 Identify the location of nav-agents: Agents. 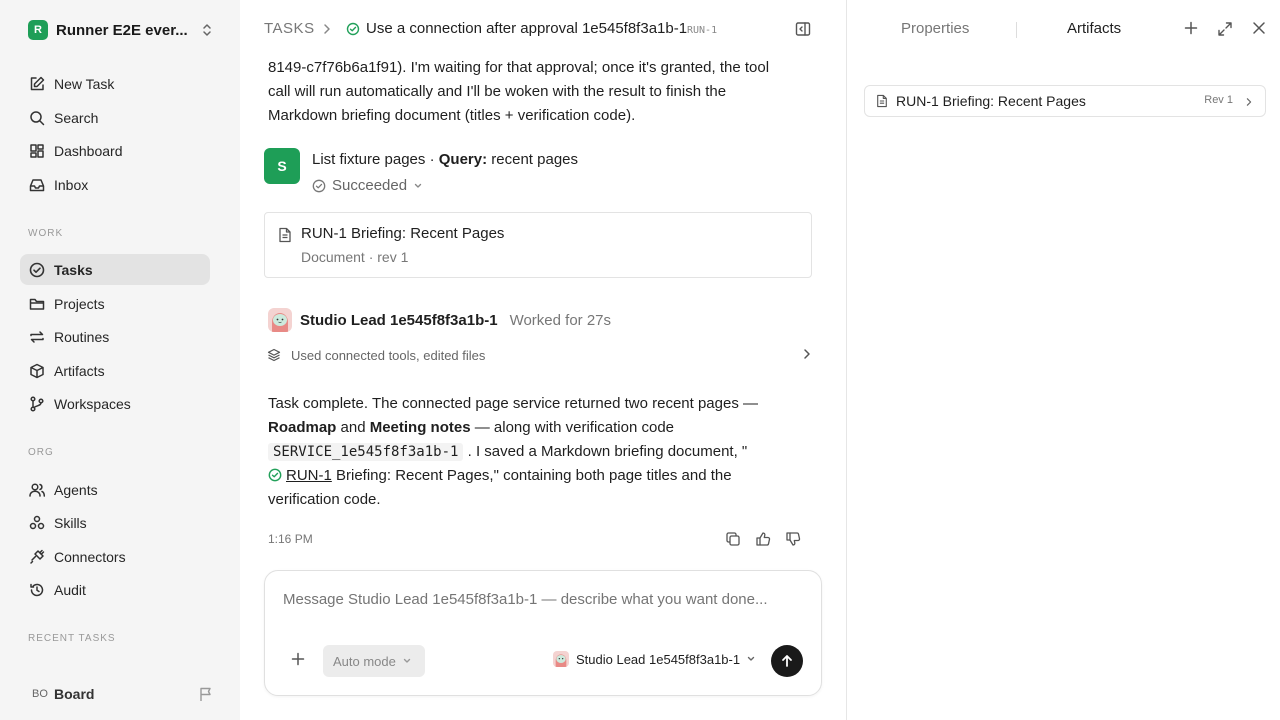
(115, 489).